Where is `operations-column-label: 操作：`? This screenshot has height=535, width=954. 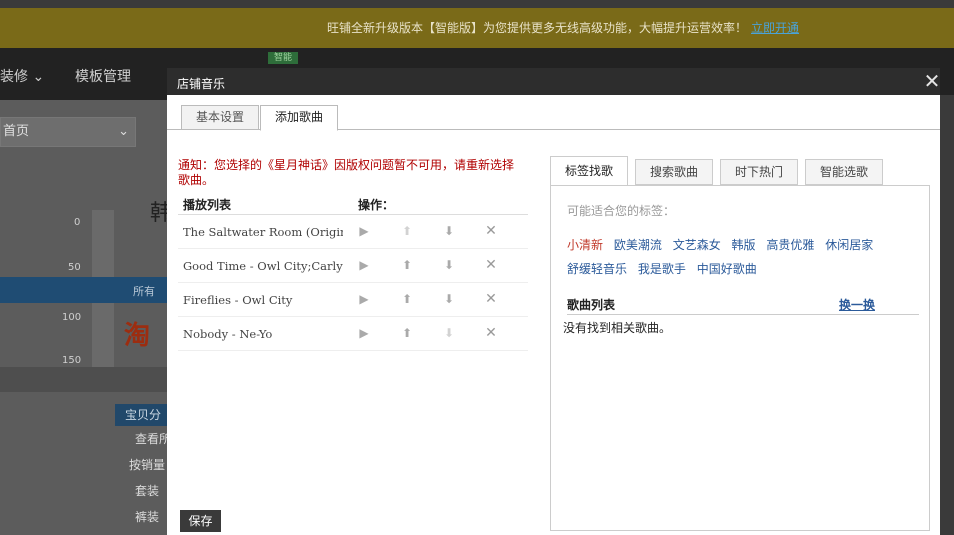
operations-column-label: 操作： is located at coordinates (376, 205).